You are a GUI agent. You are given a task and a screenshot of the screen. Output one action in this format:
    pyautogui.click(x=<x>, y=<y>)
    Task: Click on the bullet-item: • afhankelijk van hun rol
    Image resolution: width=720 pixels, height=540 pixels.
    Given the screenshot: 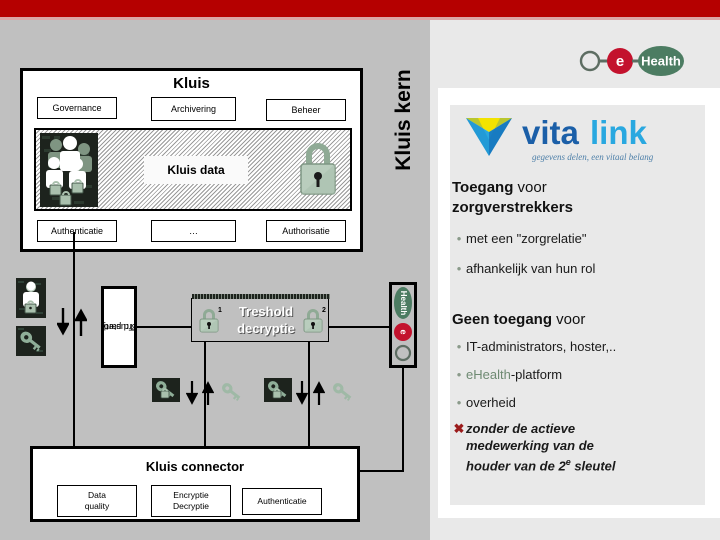 What is the action you would take?
    pyautogui.click(x=572, y=269)
    